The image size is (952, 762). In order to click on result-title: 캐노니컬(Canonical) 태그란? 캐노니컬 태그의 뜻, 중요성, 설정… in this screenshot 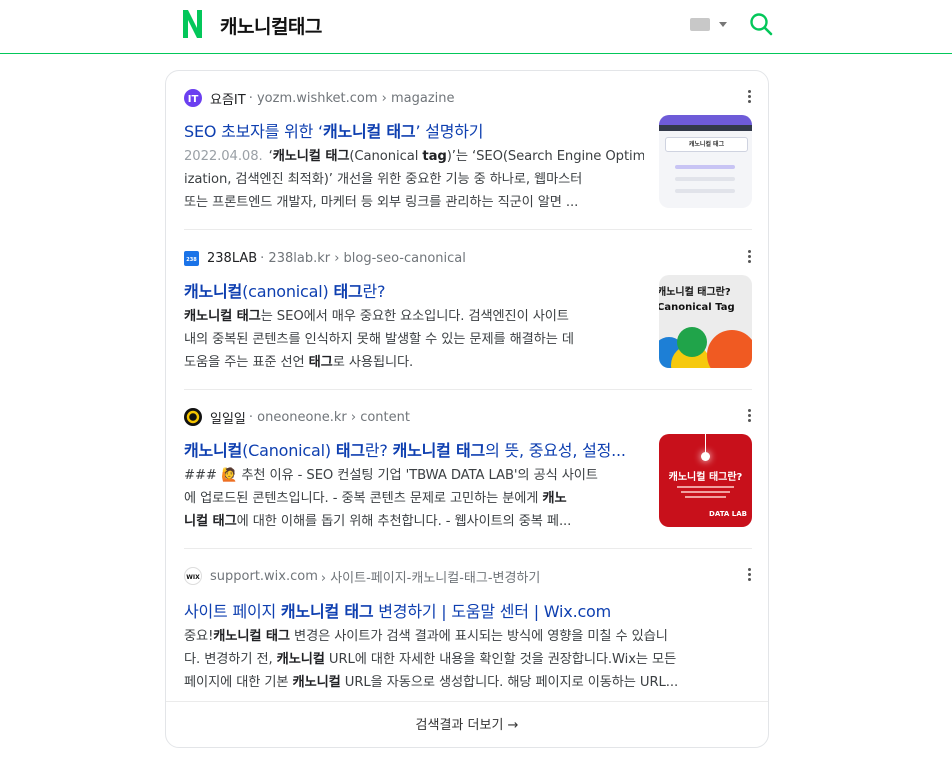, I will do `click(414, 449)`.